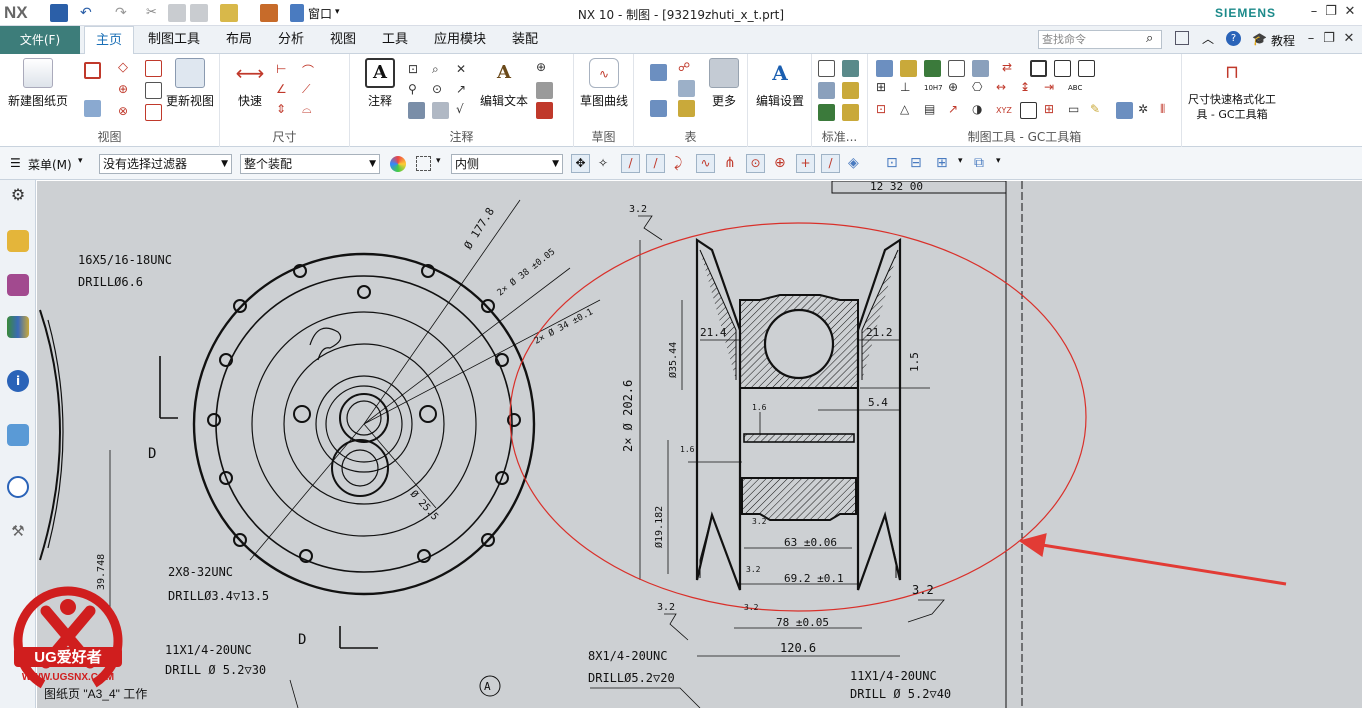 Image resolution: width=1362 pixels, height=708 pixels. Describe the element at coordinates (1062, 68) in the screenshot. I see `gc-tool-8-icon` at that location.